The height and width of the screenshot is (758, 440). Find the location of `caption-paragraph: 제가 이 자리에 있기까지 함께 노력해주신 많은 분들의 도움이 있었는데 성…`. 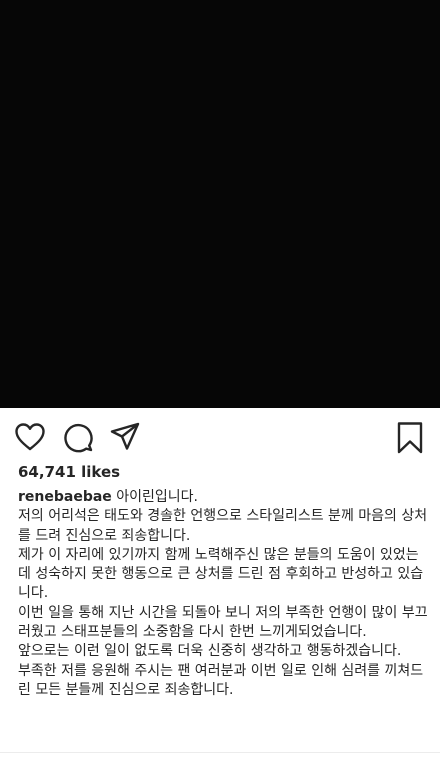

caption-paragraph: 제가 이 자리에 있기까지 함께 노력해주신 많은 분들의 도움이 있었는데 성… is located at coordinates (221, 574).